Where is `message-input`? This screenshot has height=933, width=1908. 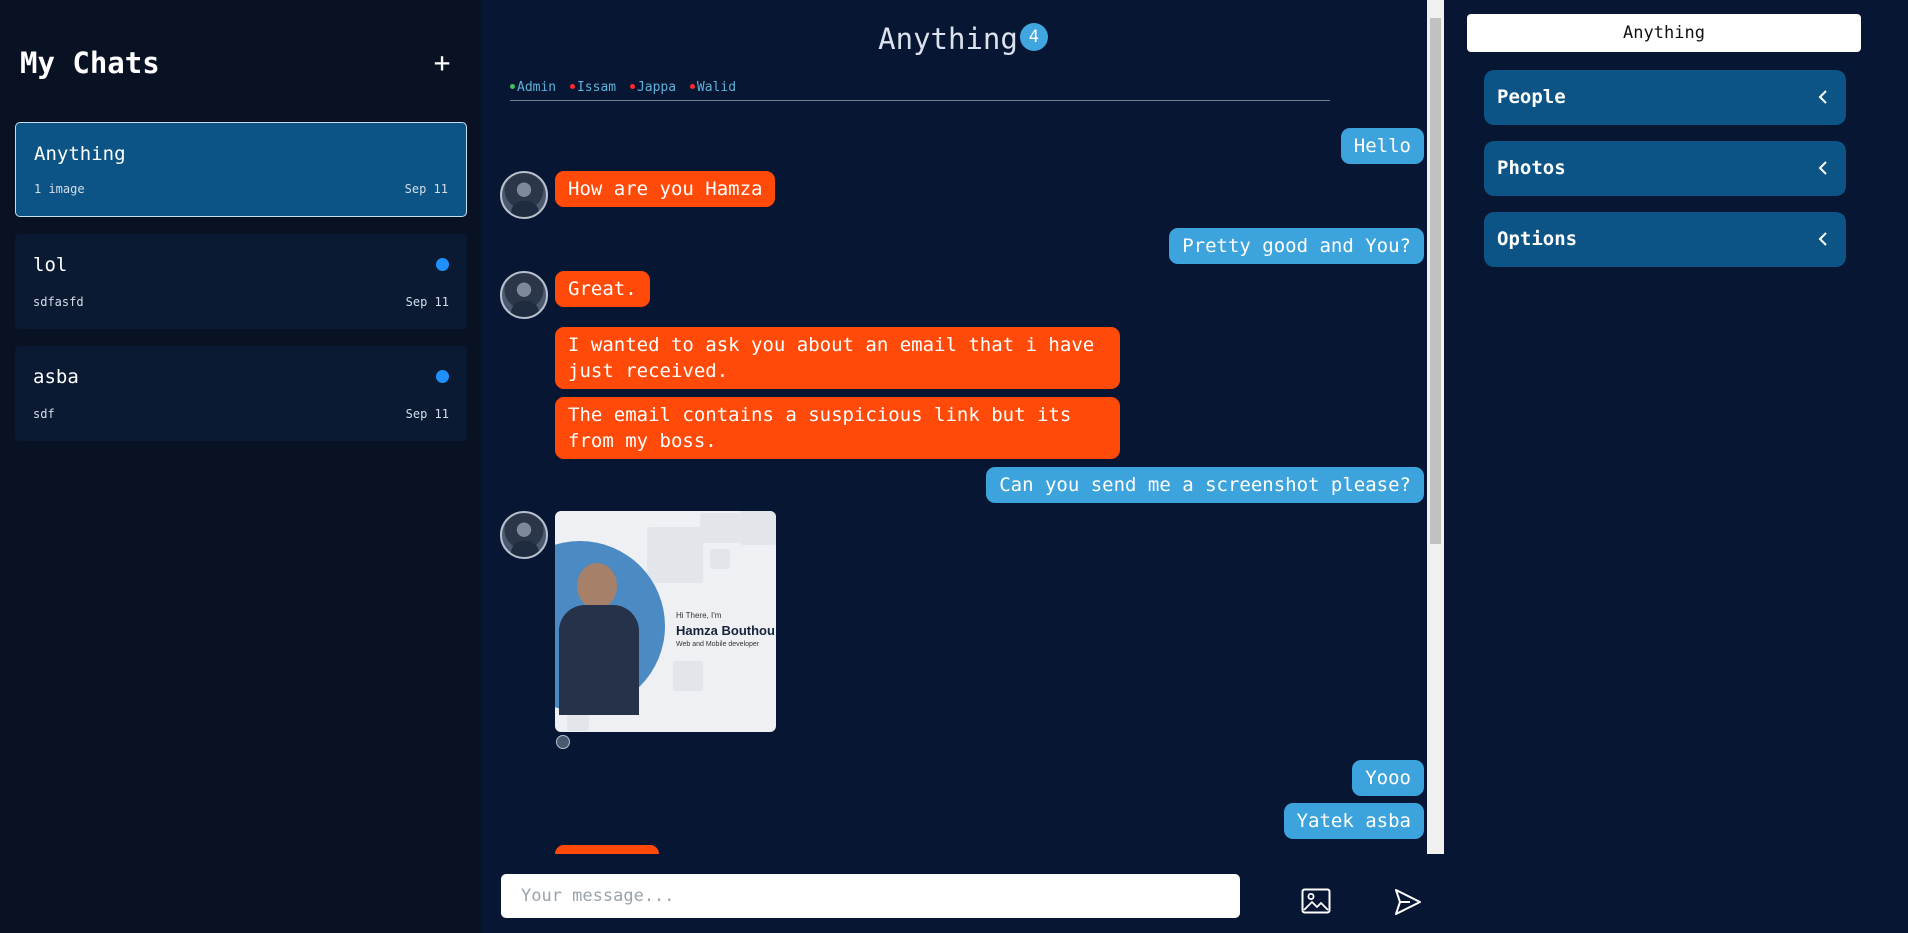 message-input is located at coordinates (870, 896).